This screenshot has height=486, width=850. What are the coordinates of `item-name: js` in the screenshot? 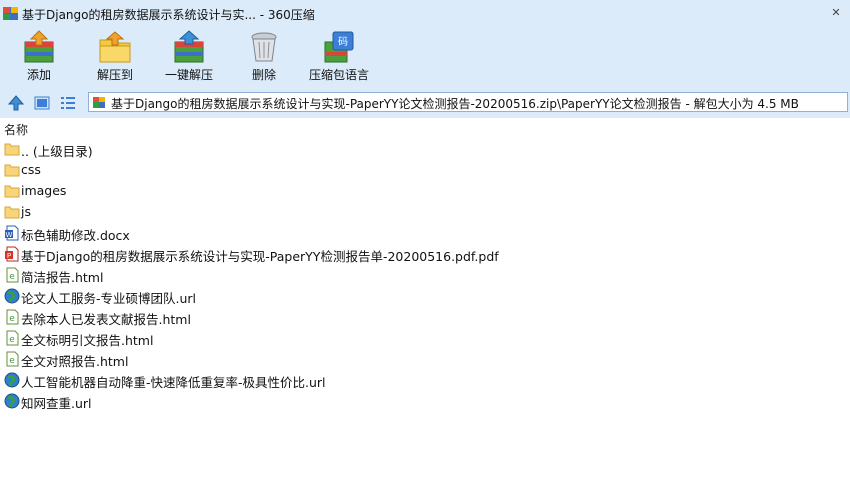 It's located at (26, 211).